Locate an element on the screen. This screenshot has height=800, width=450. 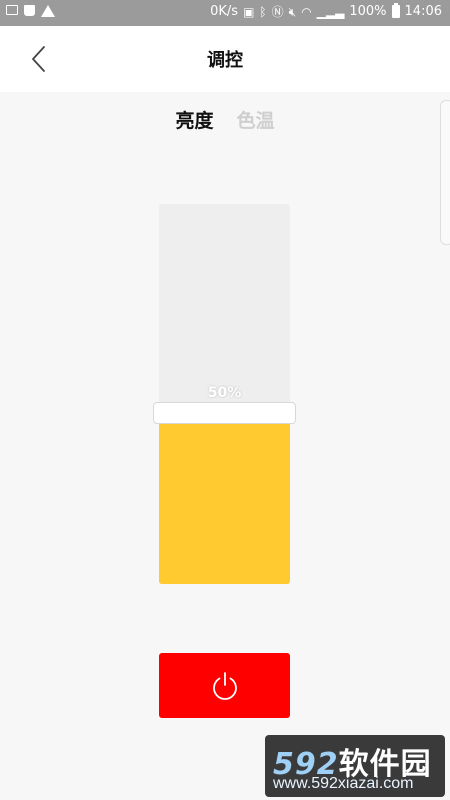
wifi-icon: ◠ is located at coordinates (306, 11).